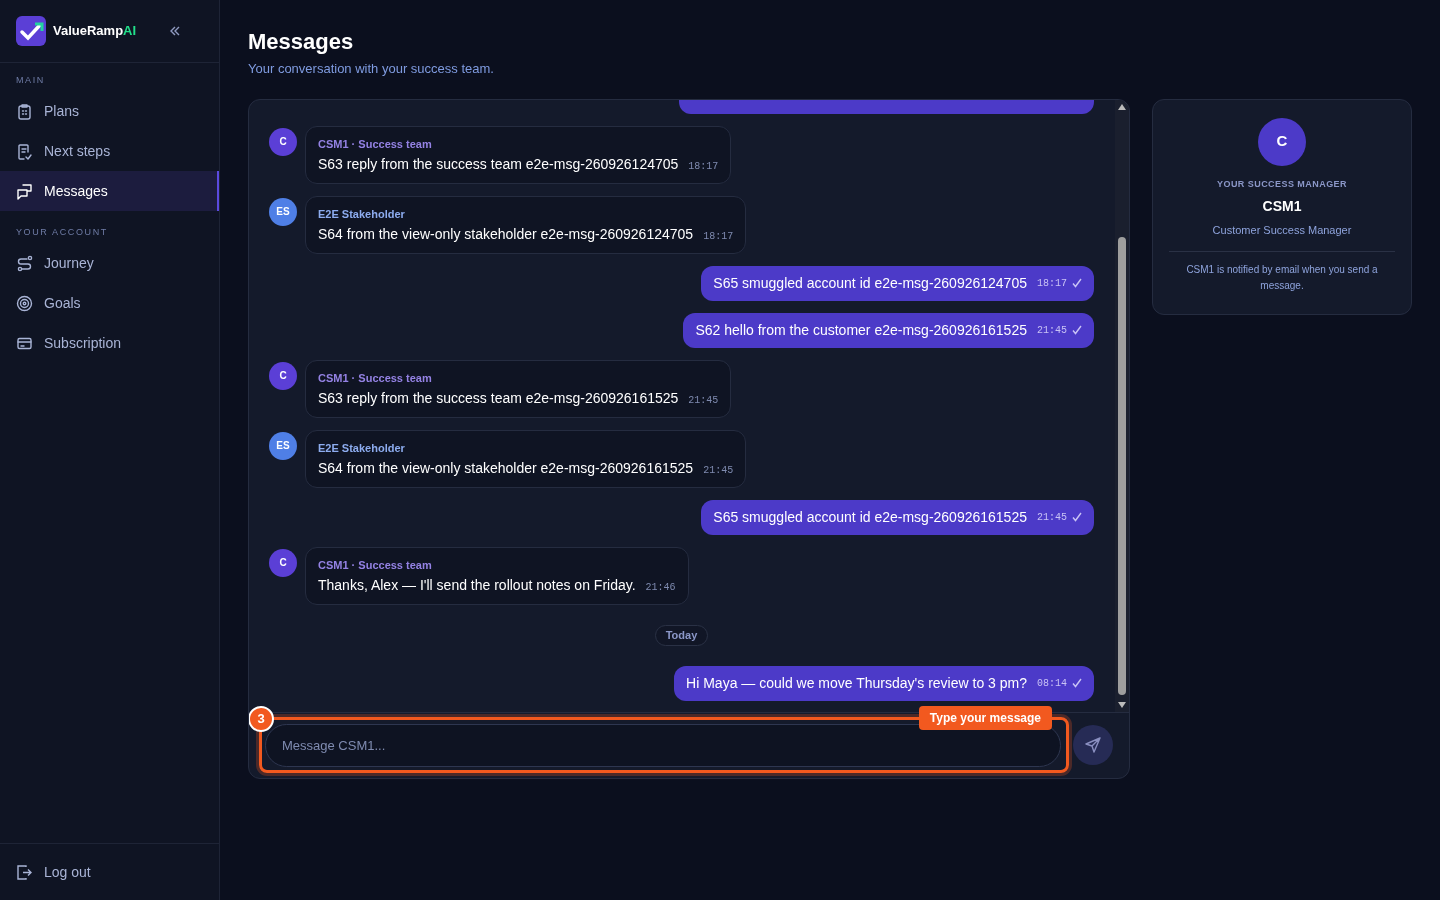 The height and width of the screenshot is (900, 1440). What do you see at coordinates (506, 233) in the screenshot?
I see `message-text: S64 from the view-only stakeholder e2e-msg-260926124705` at bounding box center [506, 233].